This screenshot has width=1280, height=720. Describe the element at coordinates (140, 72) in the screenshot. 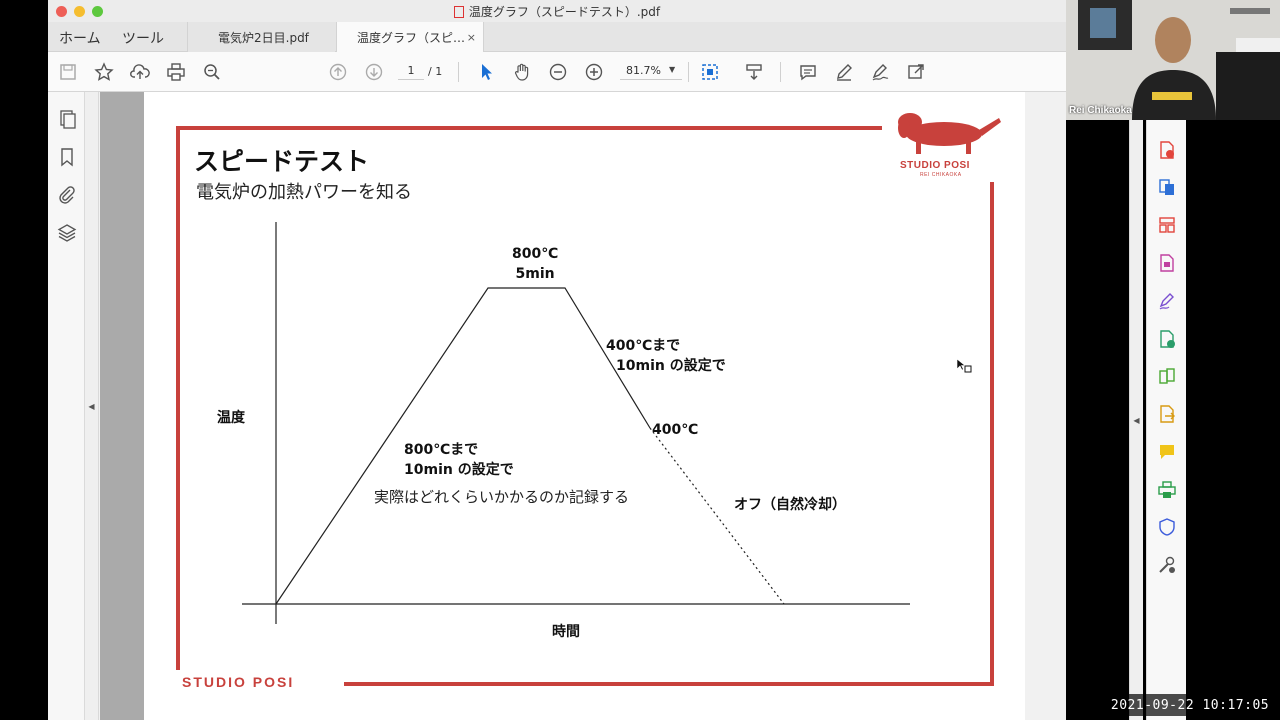

I see `upload-icon` at that location.